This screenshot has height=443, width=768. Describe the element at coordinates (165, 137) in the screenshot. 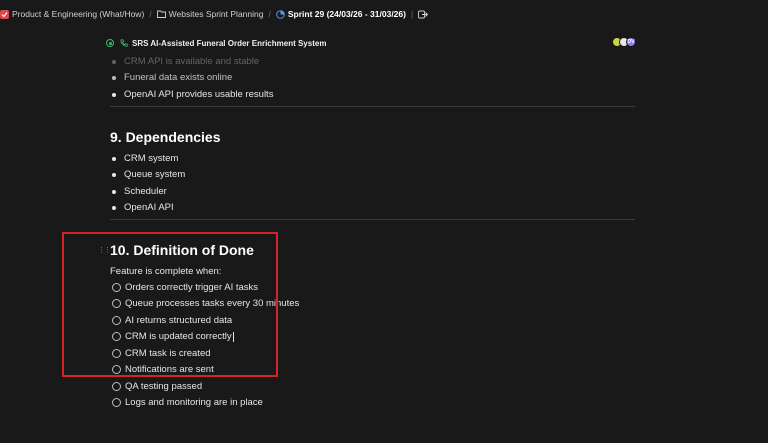

I see `section-heading-dependencies: 9. Dependencies` at that location.